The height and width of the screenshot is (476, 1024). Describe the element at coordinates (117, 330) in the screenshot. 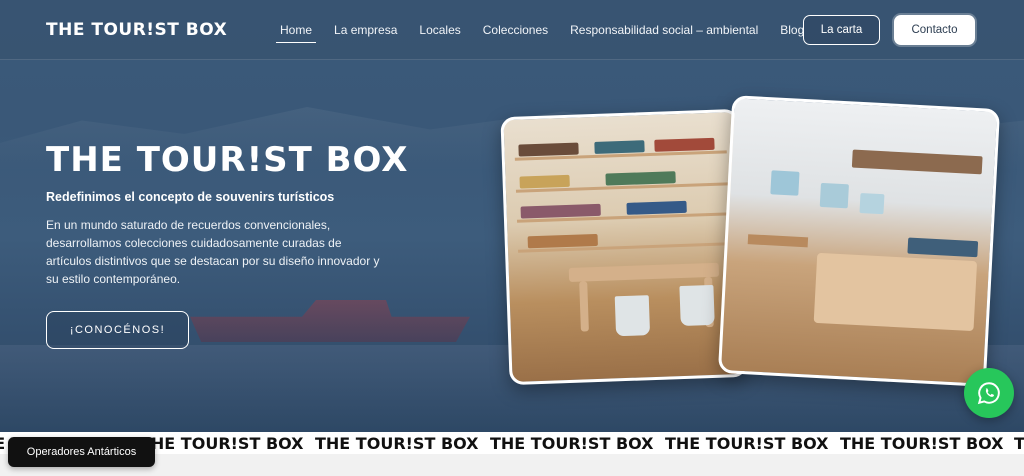

I see `conocenos-button: ¡CONOCÉNOS!` at that location.